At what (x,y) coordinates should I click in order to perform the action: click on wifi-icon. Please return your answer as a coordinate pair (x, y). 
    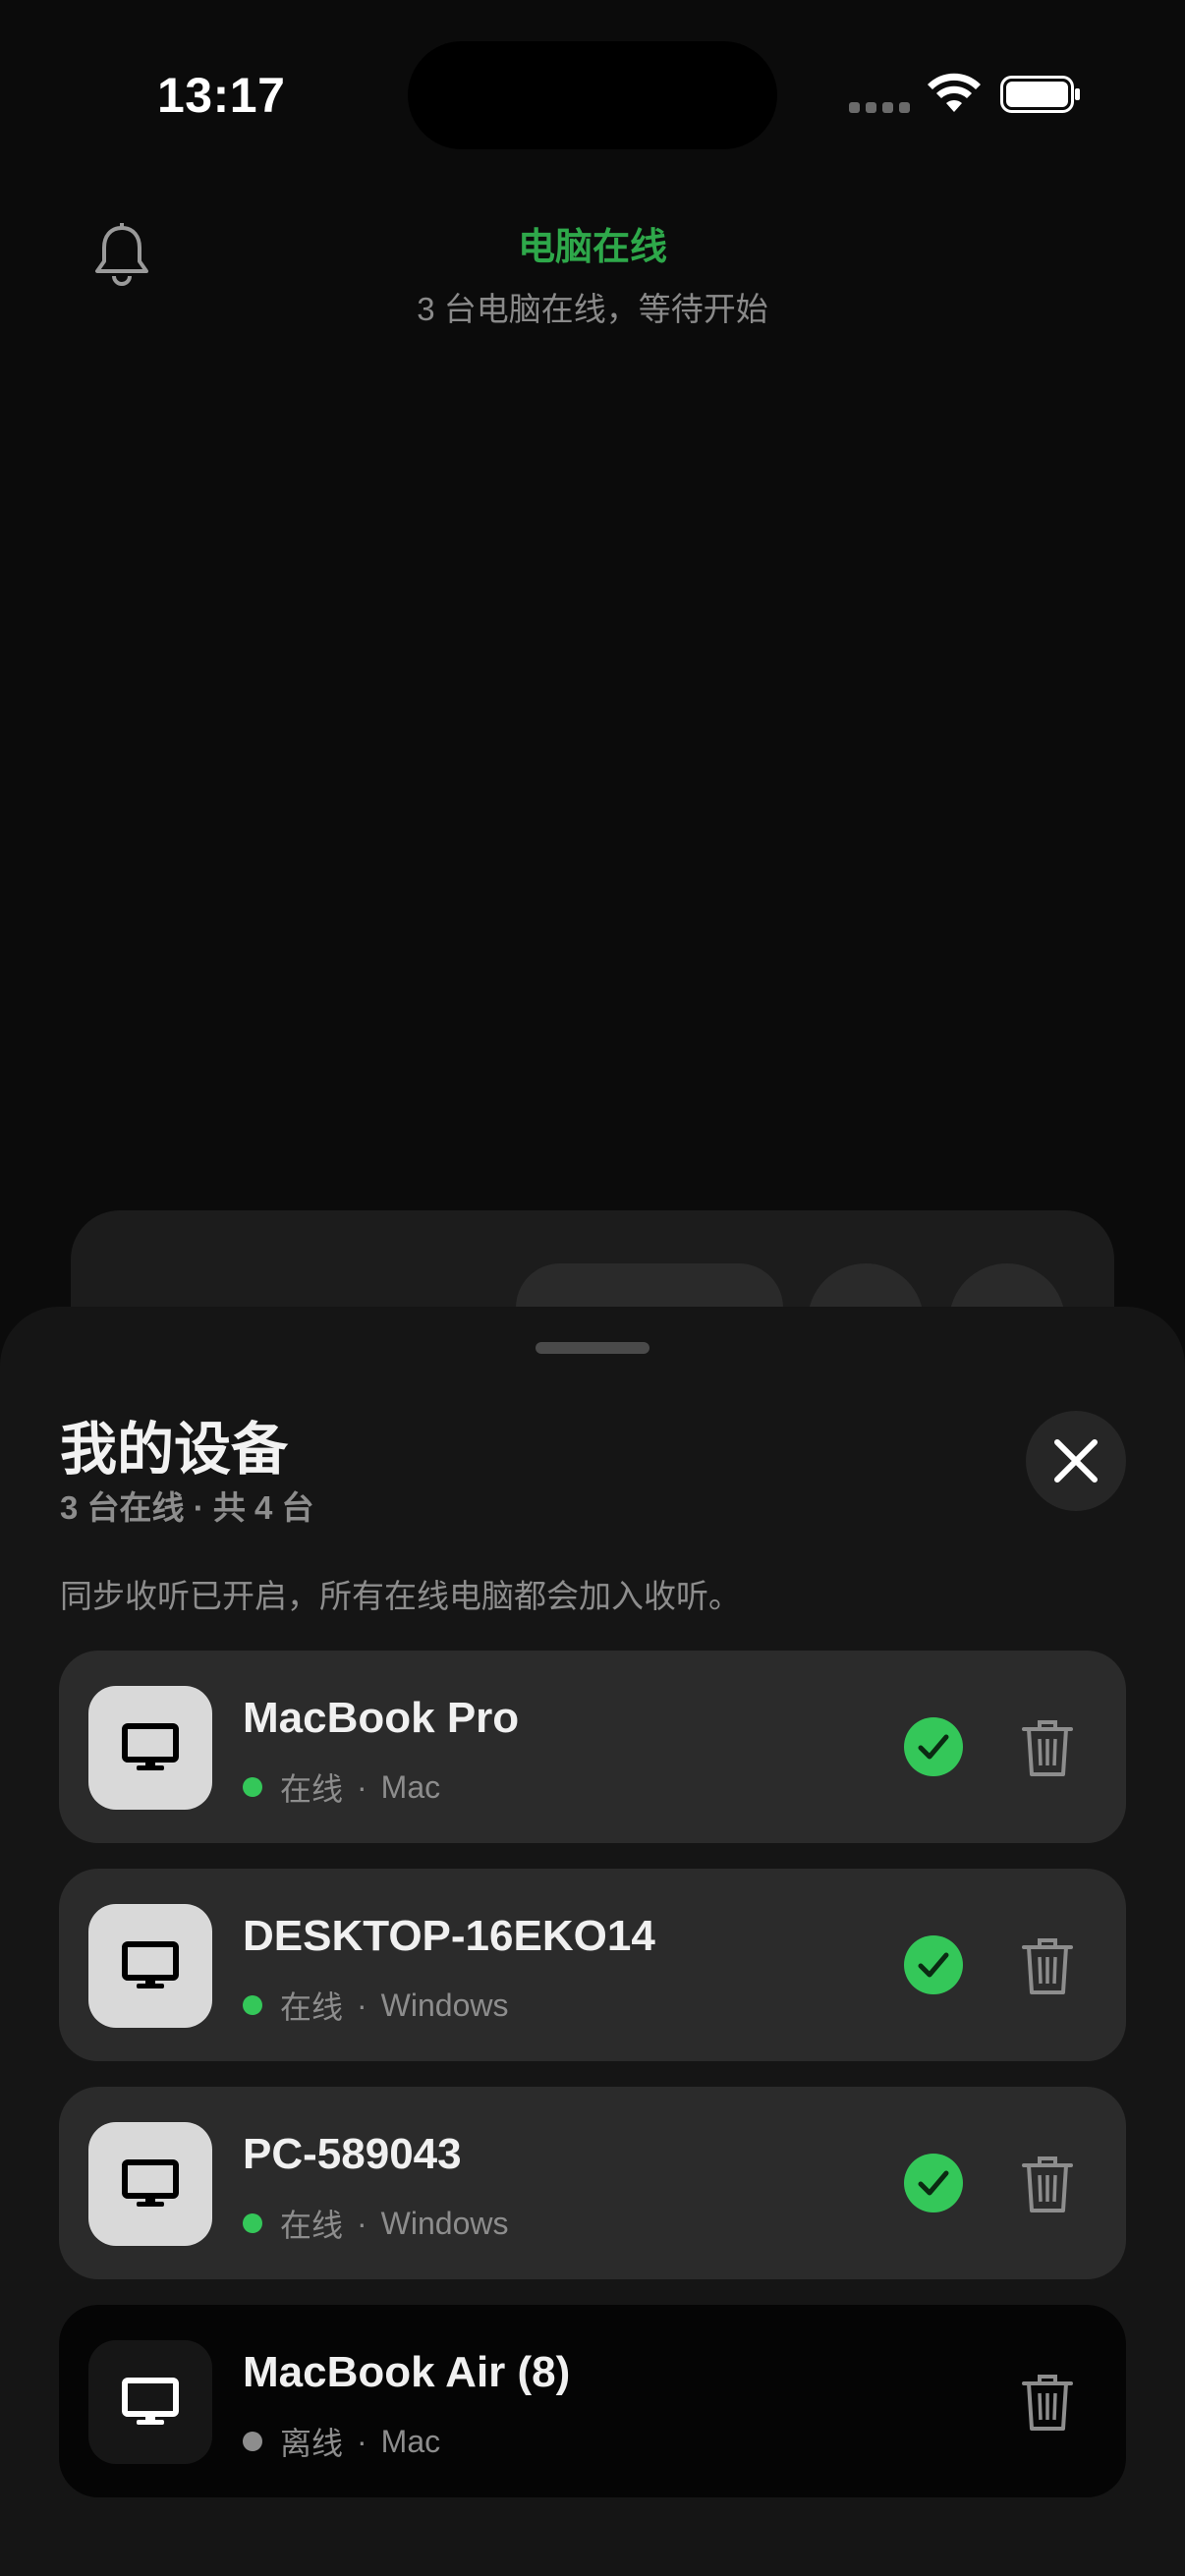
    Looking at the image, I should click on (955, 92).